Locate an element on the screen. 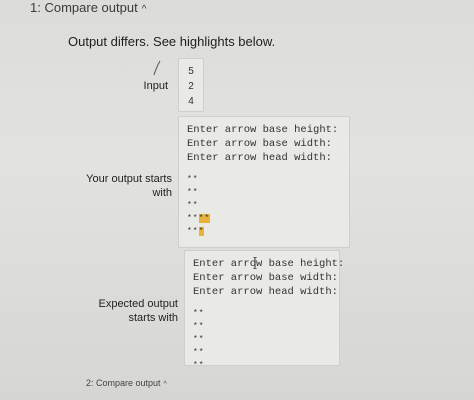 The width and height of the screenshot is (474, 400). compare-output-title: 2: Compare output is located at coordinates (123, 383).